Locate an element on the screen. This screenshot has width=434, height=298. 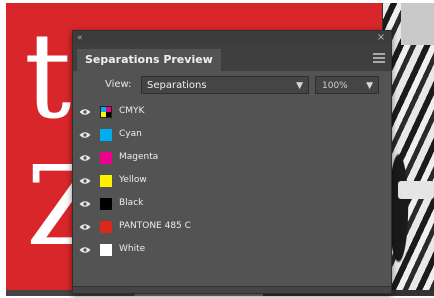
separation-label: Magenta is located at coordinates (139, 157).